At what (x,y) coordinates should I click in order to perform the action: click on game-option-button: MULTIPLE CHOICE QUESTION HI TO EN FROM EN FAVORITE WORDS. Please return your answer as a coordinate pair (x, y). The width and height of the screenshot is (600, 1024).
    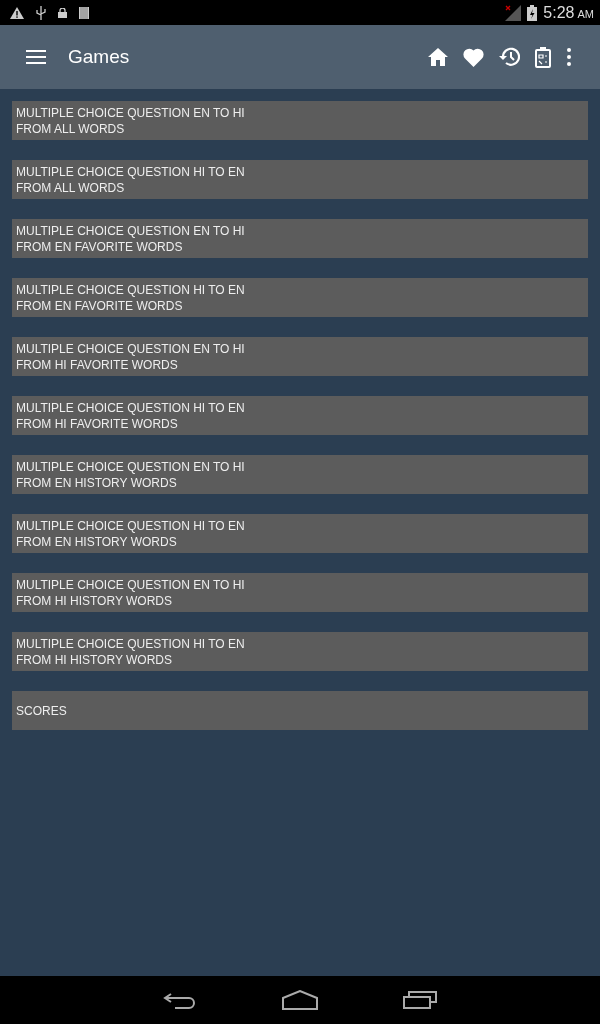
    Looking at the image, I should click on (300, 297).